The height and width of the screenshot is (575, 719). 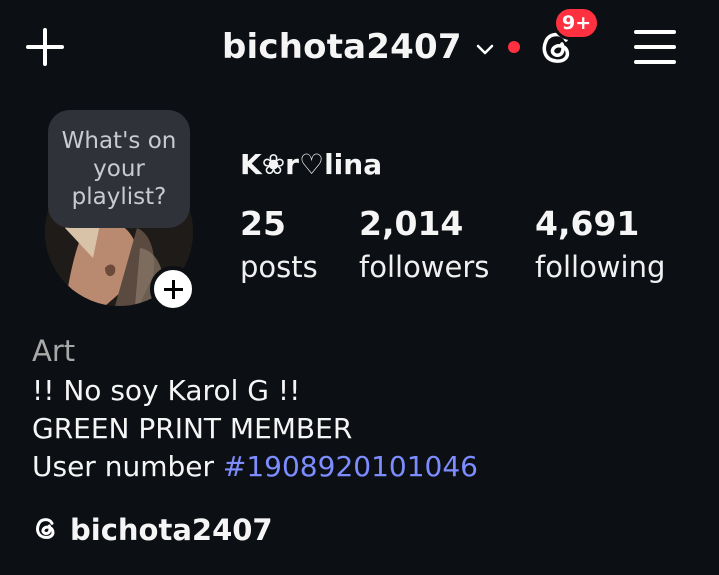 What do you see at coordinates (424, 247) in the screenshot?
I see `followers-stat: 2,014 followers` at bounding box center [424, 247].